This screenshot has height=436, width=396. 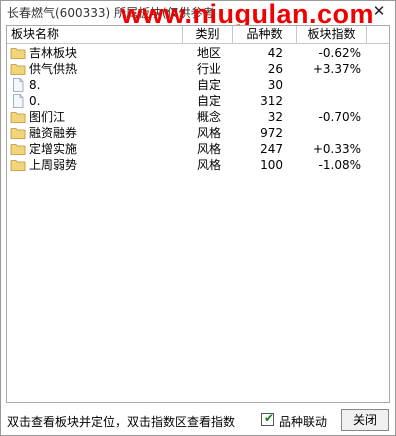 What do you see at coordinates (365, 420) in the screenshot?
I see `close-button: 关闭` at bounding box center [365, 420].